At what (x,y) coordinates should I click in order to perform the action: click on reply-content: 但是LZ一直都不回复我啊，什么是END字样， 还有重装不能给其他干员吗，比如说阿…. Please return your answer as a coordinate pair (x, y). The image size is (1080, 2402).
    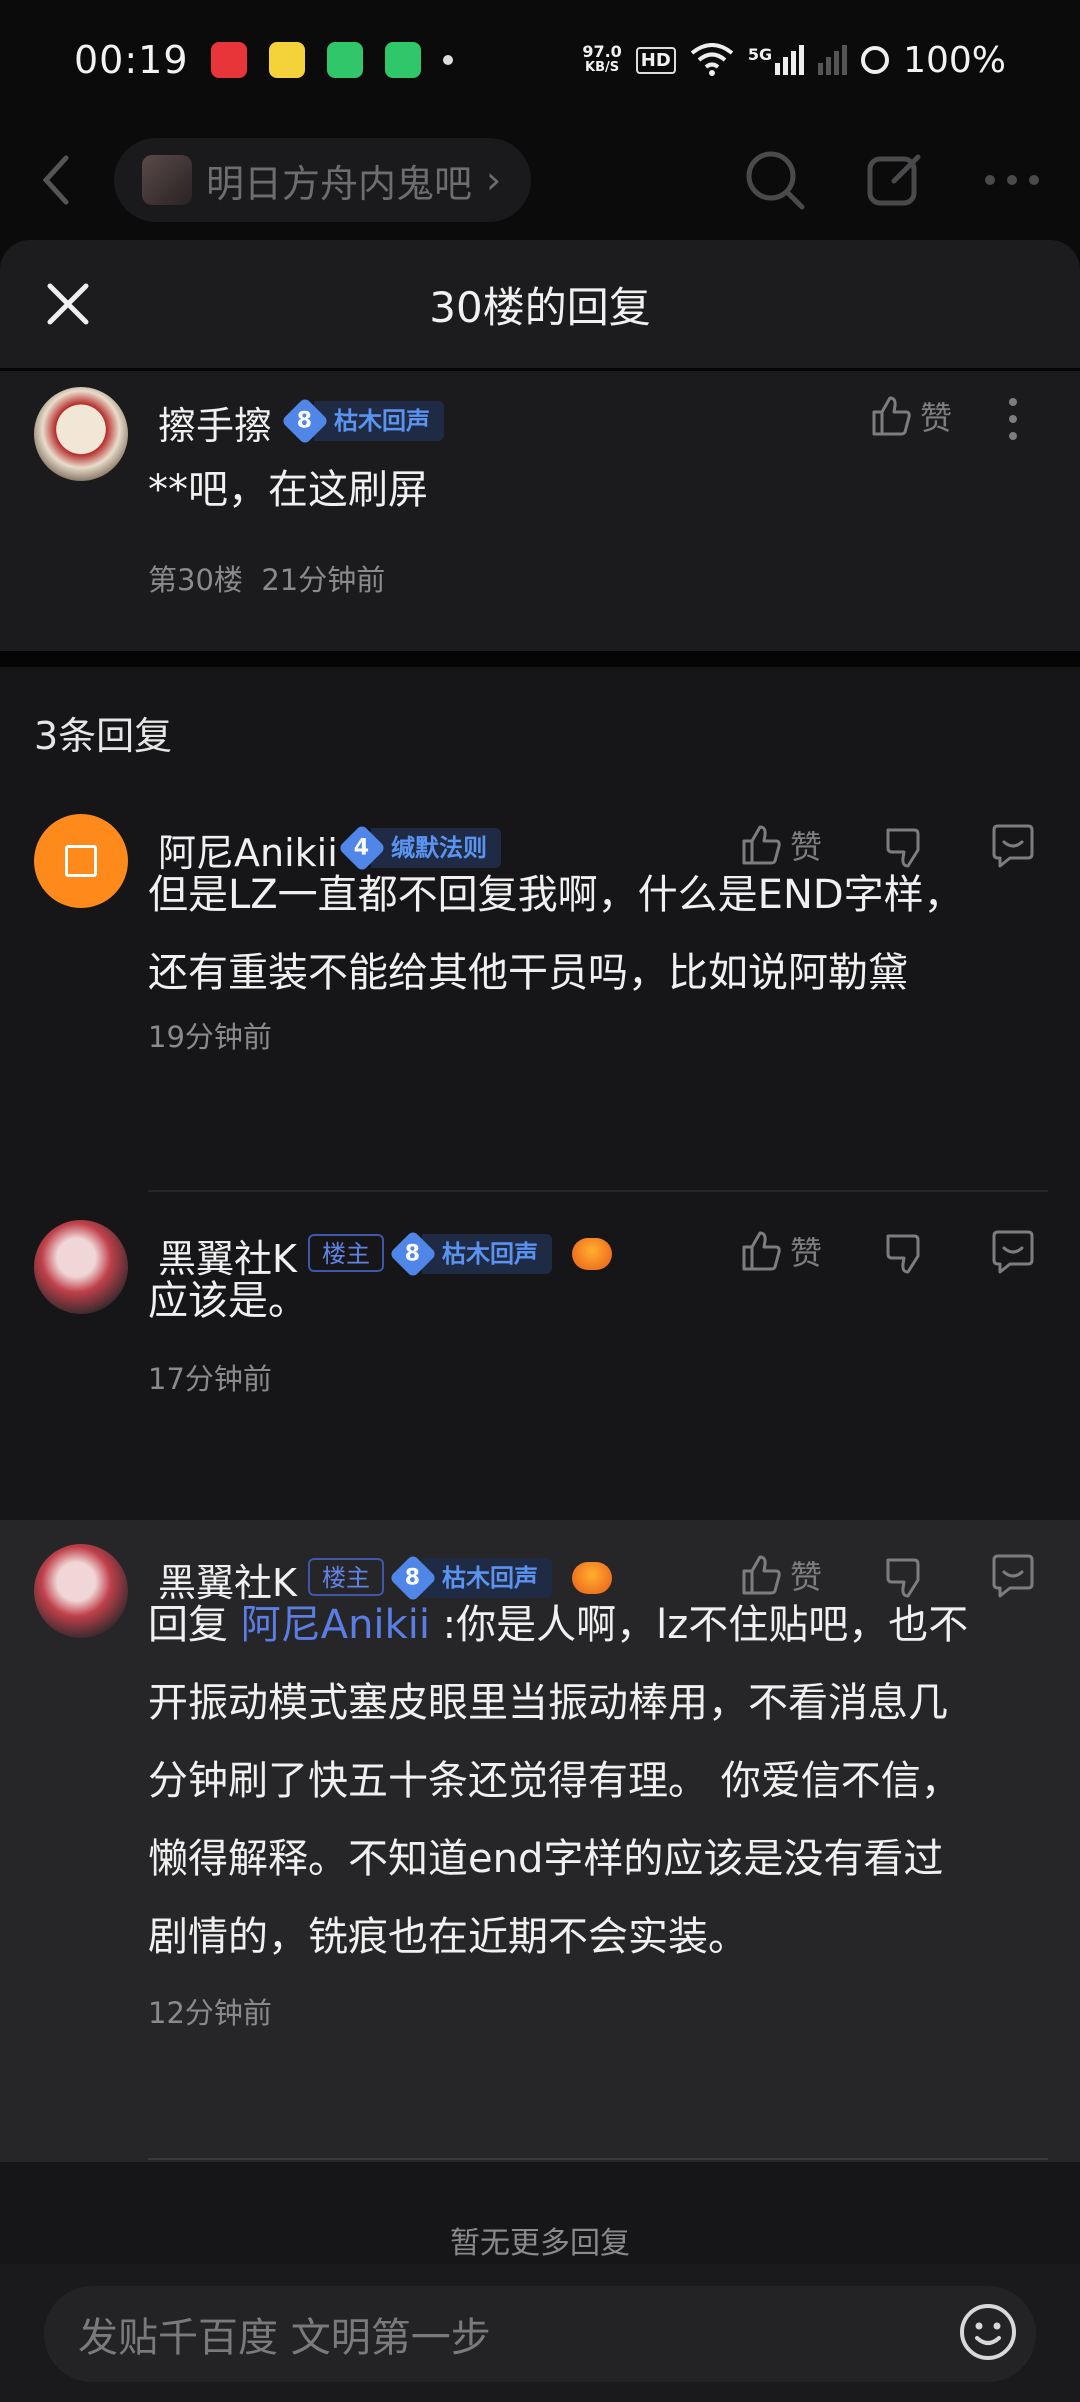
    Looking at the image, I should click on (598, 934).